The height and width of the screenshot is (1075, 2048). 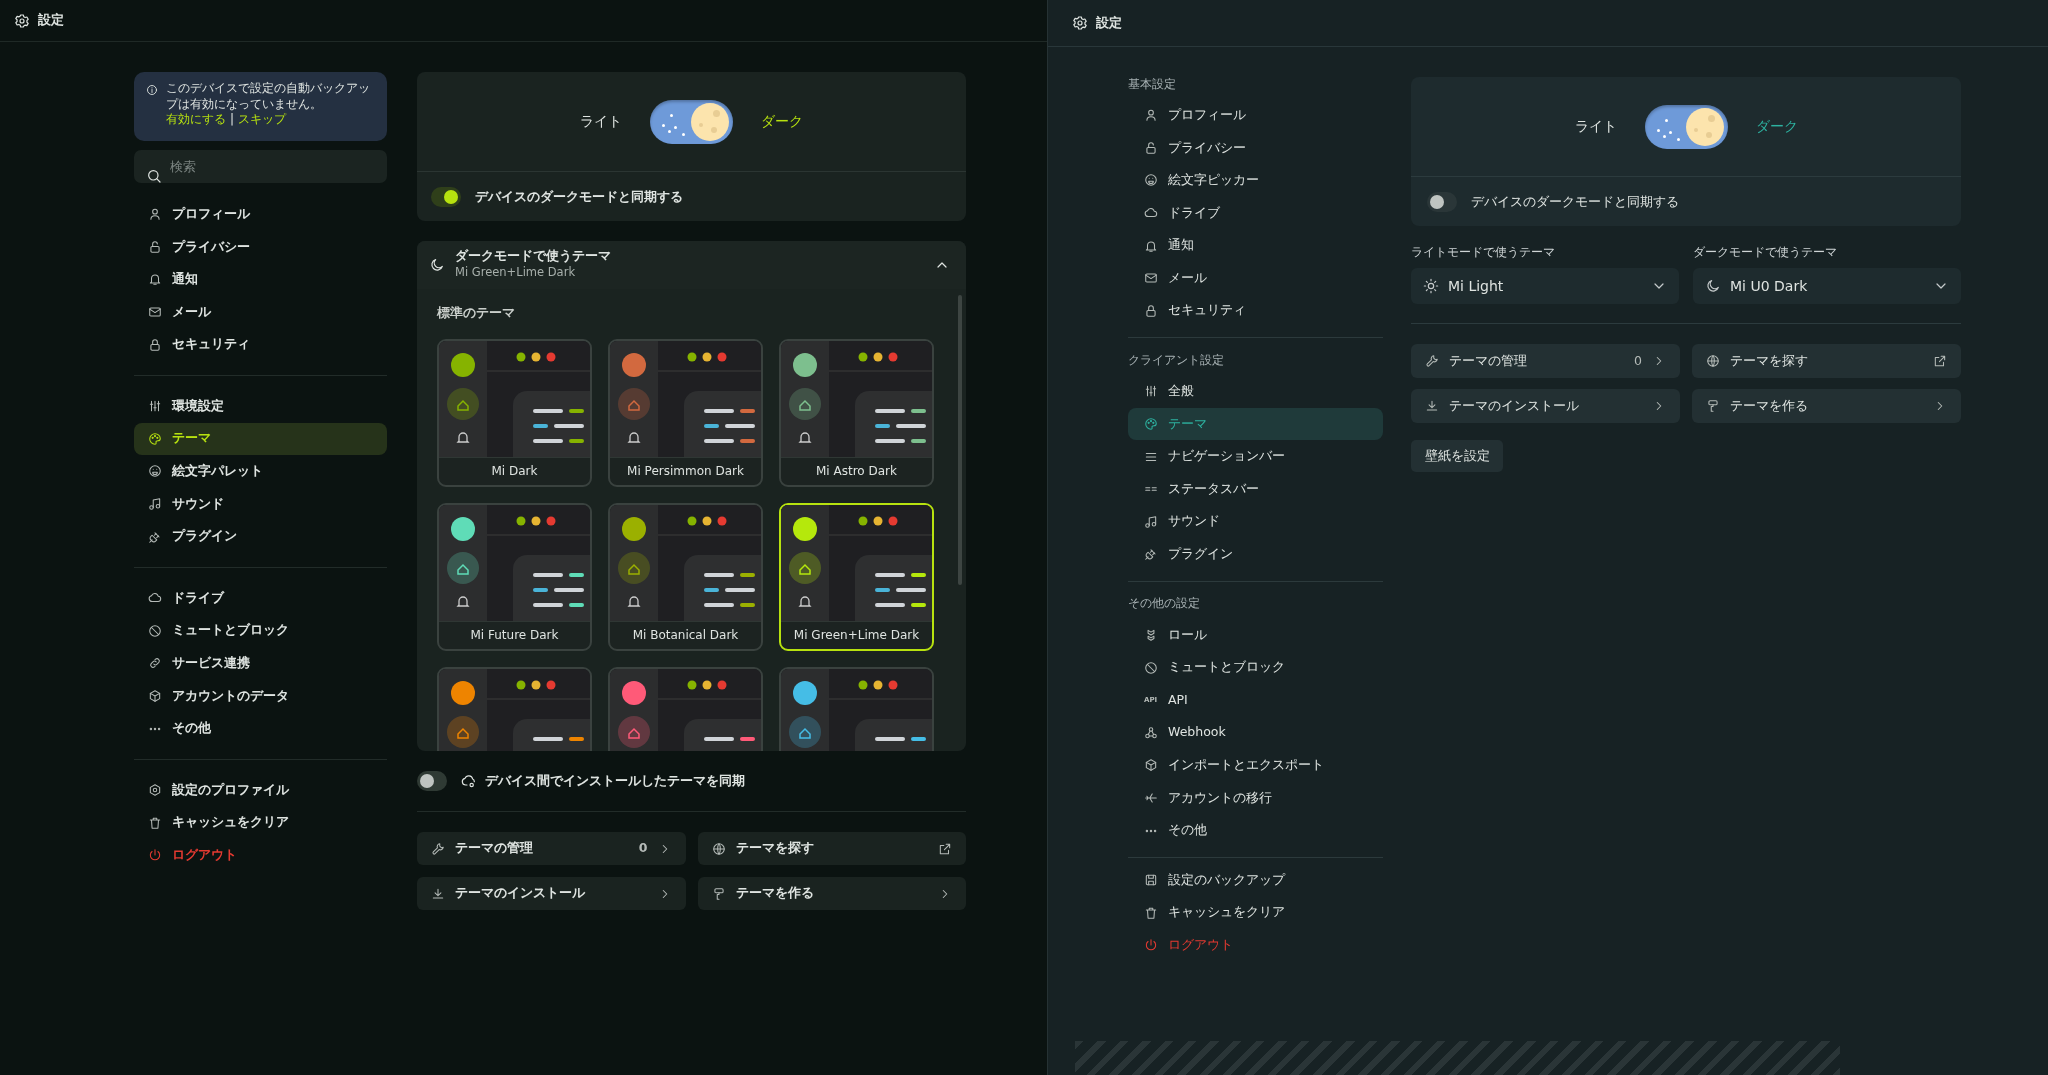 What do you see at coordinates (1457, 456) in the screenshot?
I see `wallpaper-button: 壁紙を設定` at bounding box center [1457, 456].